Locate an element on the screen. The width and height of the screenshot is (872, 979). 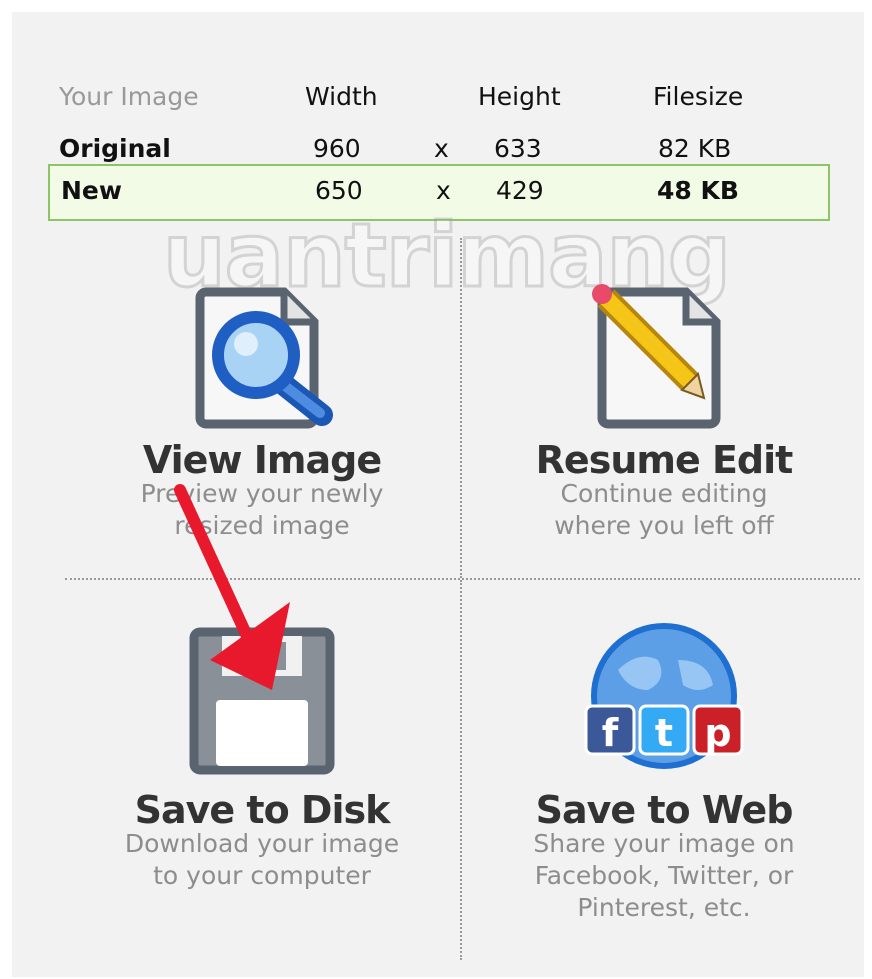
view-image-title: View Image is located at coordinates (262, 460).